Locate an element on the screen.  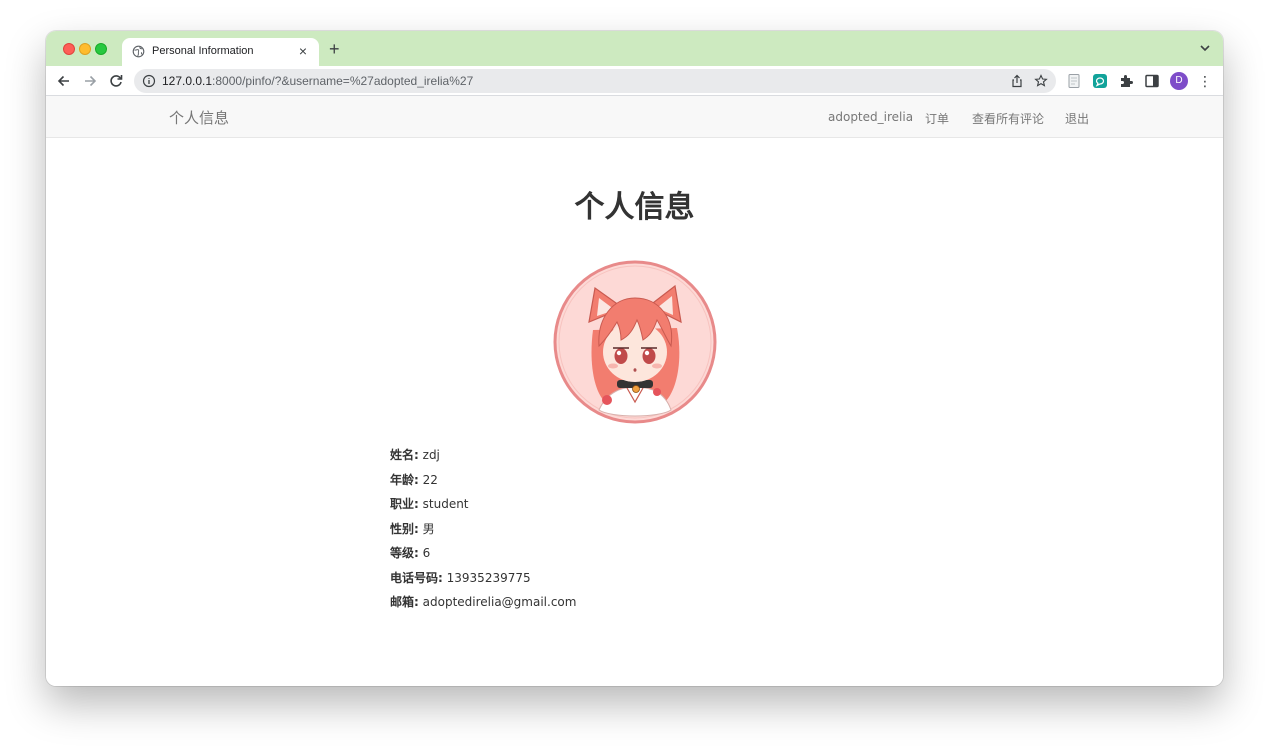
navbar-brand: 个人信息 is located at coordinates (199, 117).